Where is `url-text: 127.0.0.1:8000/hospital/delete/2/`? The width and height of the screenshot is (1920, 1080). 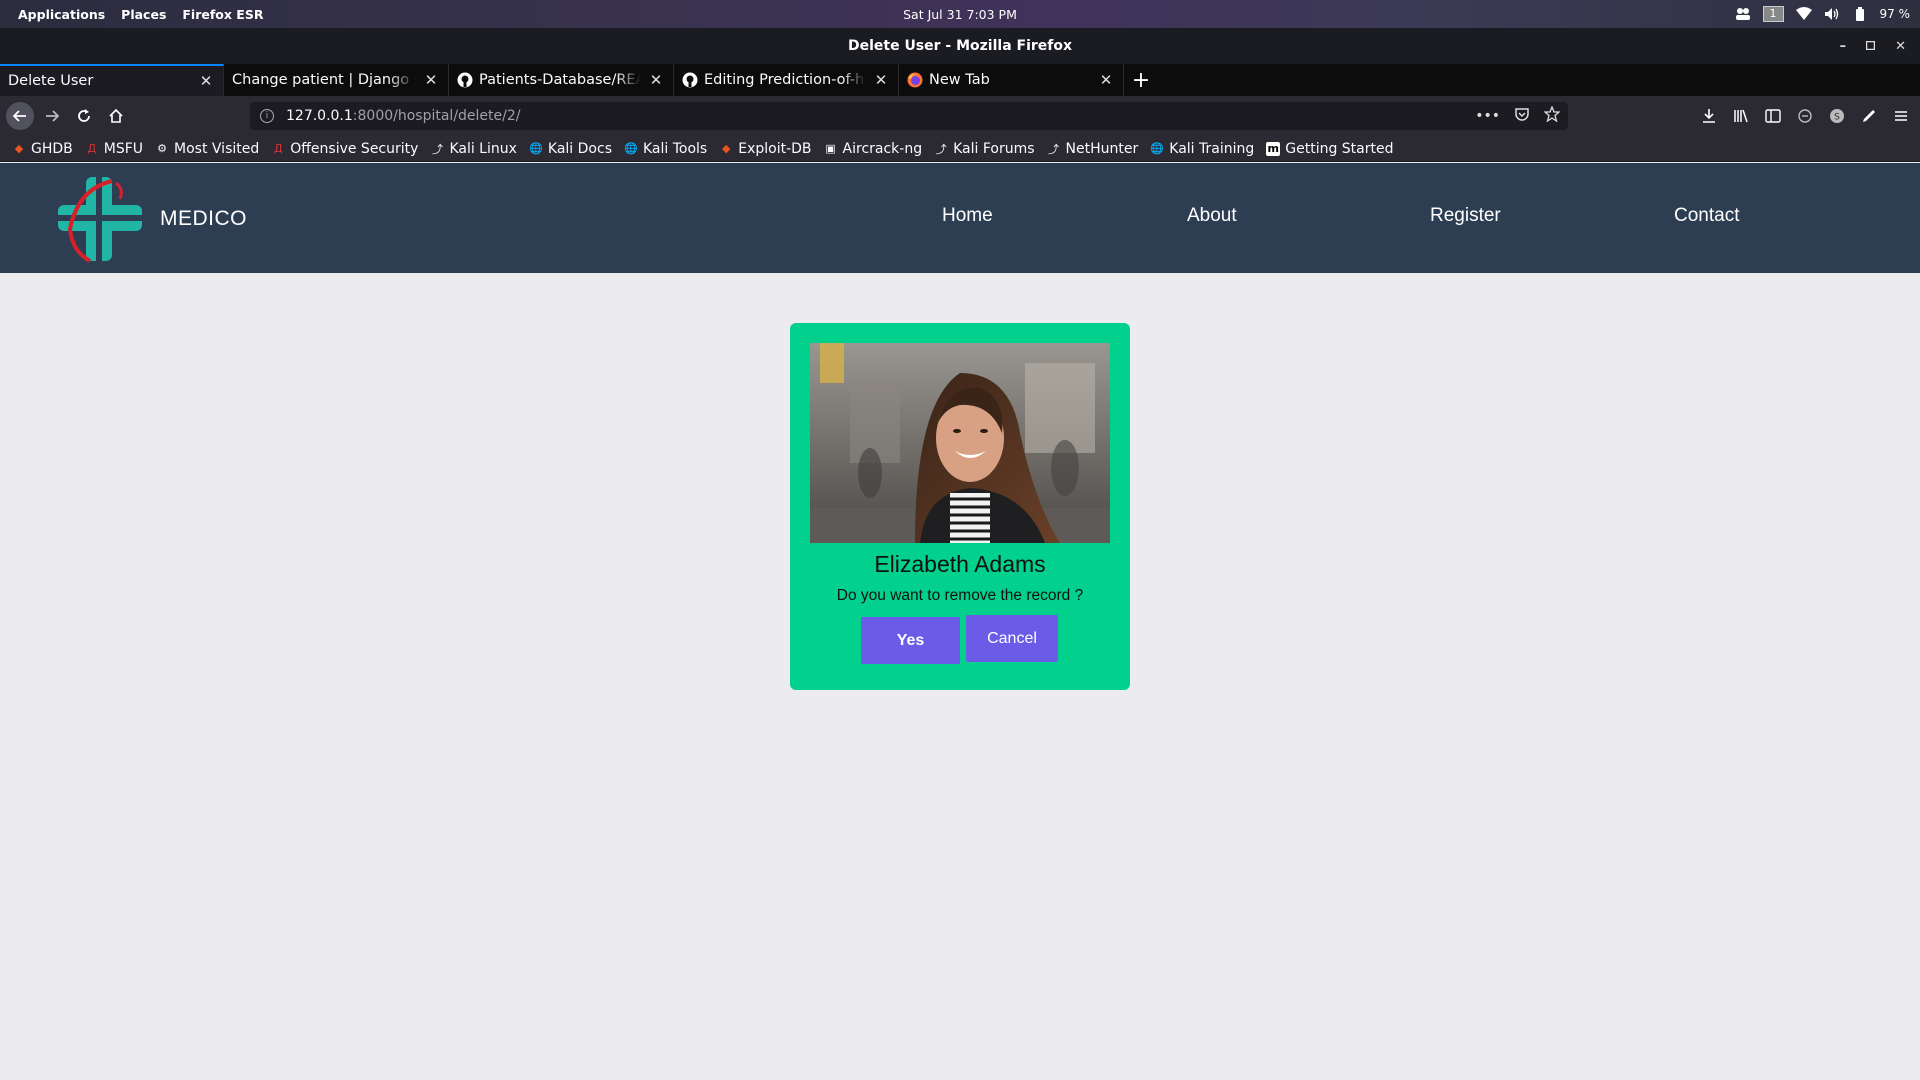
url-text: 127.0.0.1:8000/hospital/delete/2/ is located at coordinates (403, 116).